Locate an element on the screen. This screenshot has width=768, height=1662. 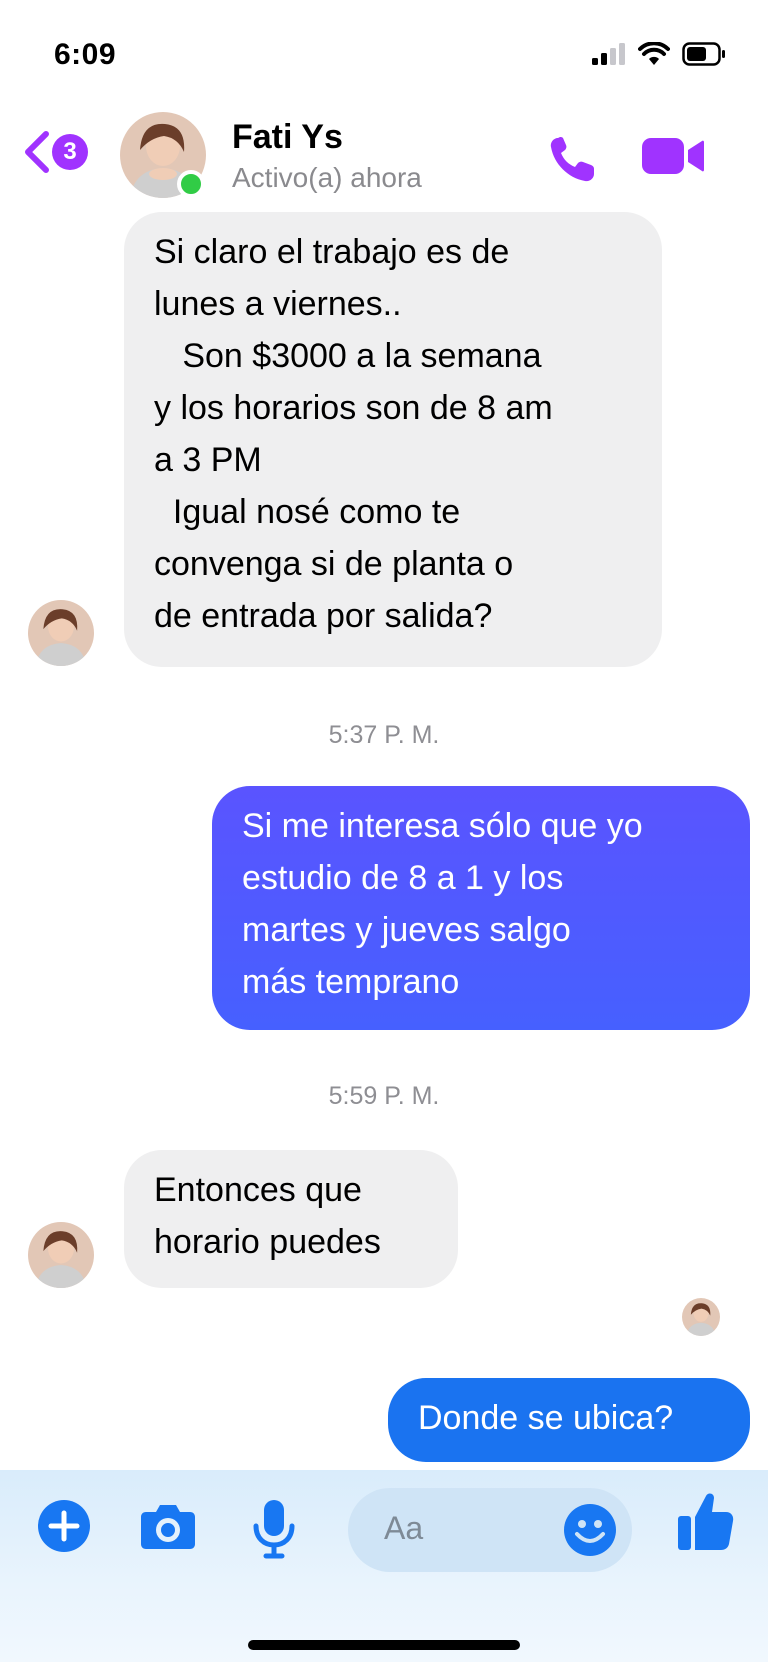
plus-circle-icon is located at coordinates (64, 1526).